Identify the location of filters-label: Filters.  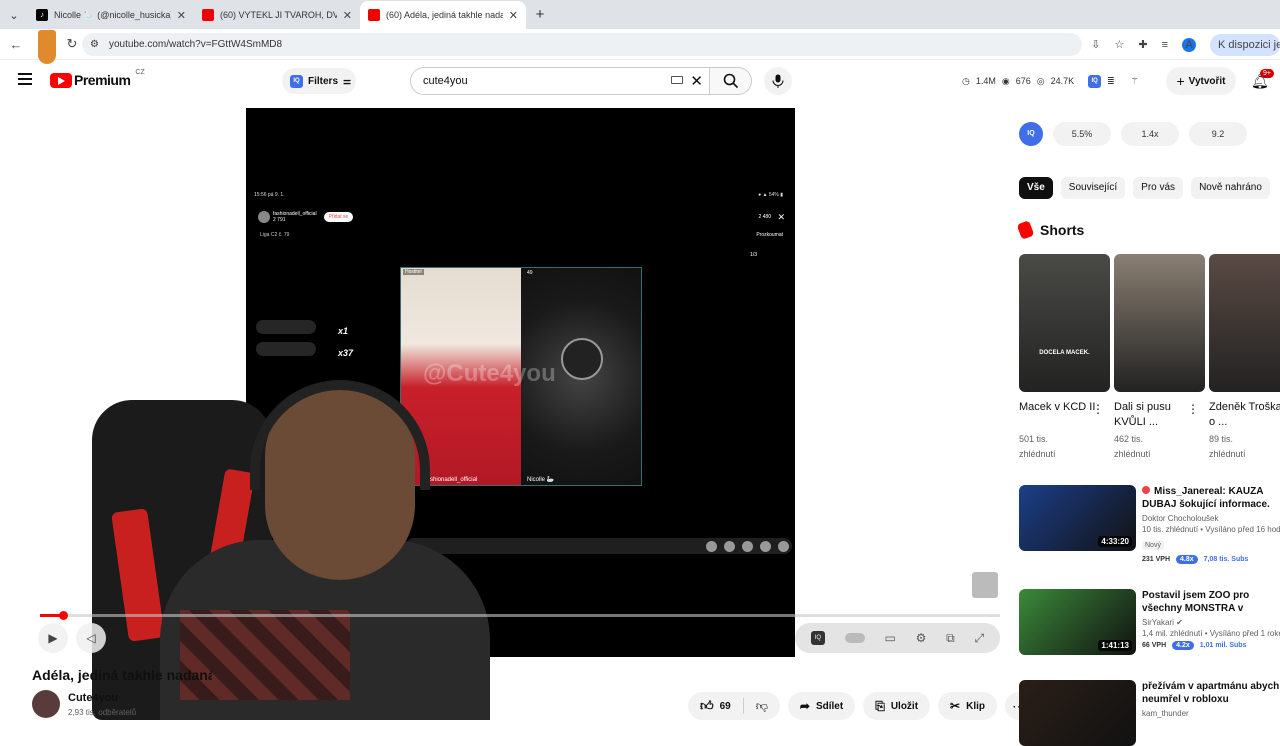
(323, 81).